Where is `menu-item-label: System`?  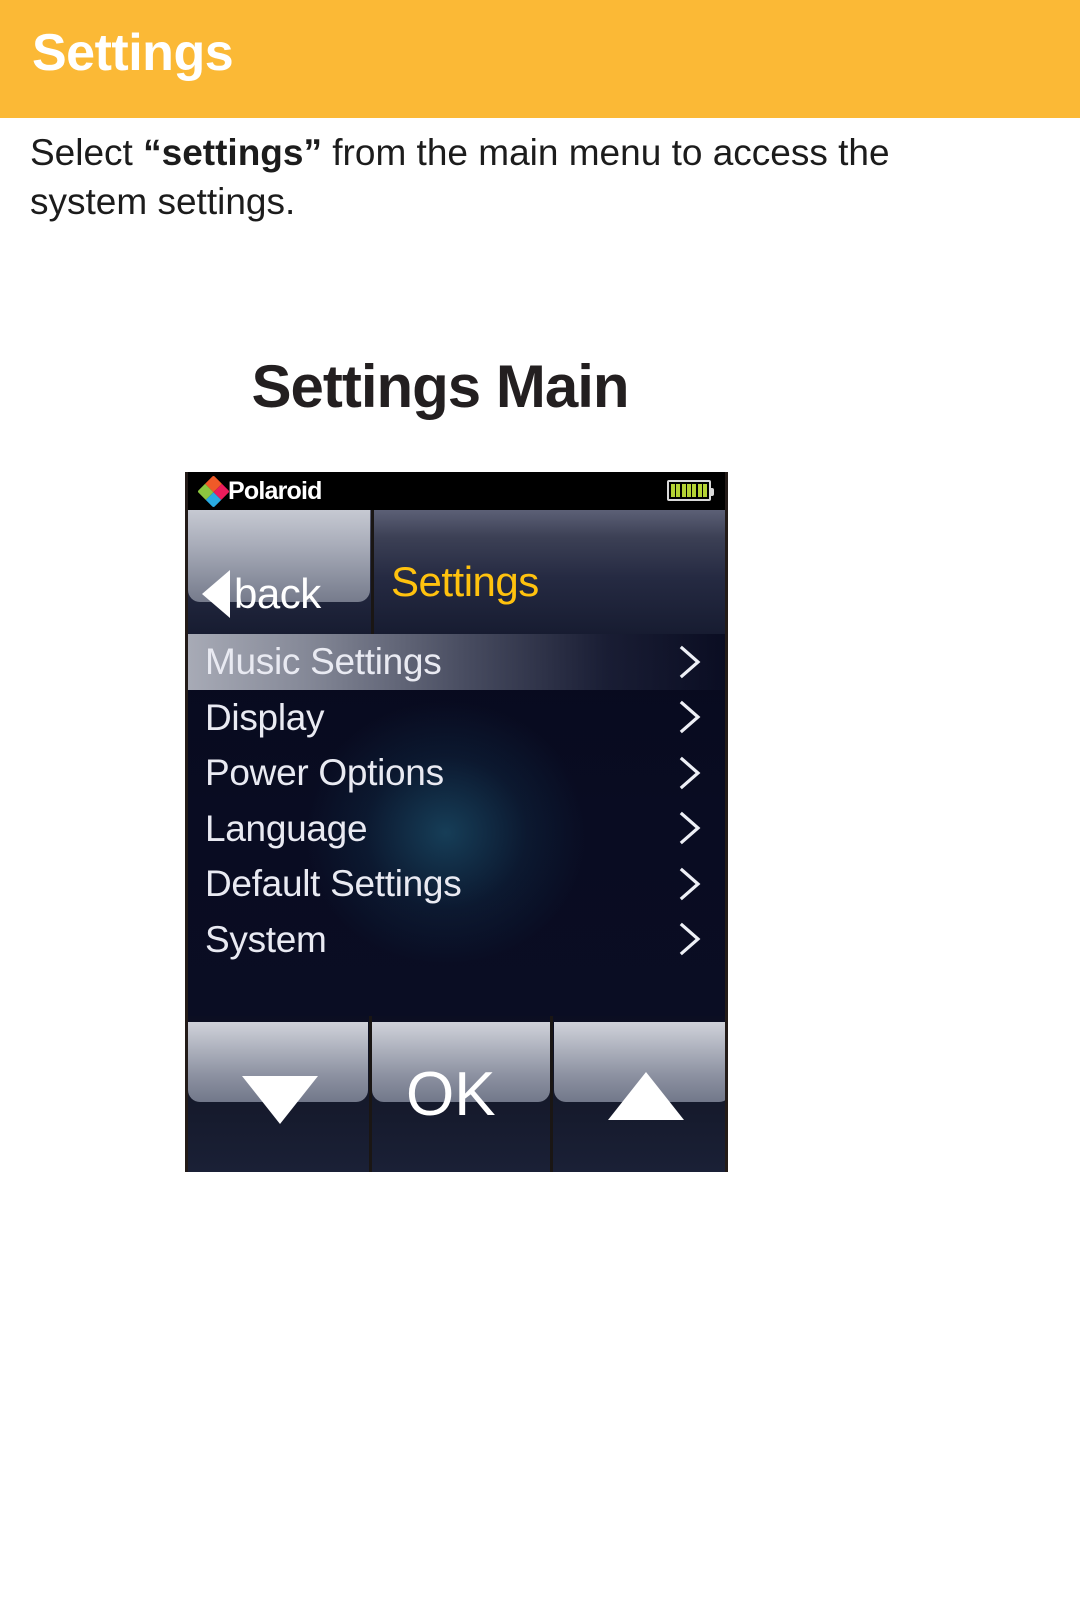 menu-item-label: System is located at coordinates (266, 939).